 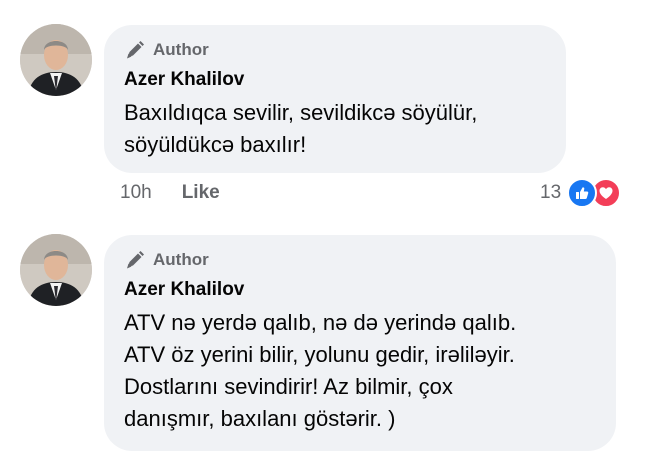 I want to click on comment-actions: 10h Like, so click(x=170, y=193).